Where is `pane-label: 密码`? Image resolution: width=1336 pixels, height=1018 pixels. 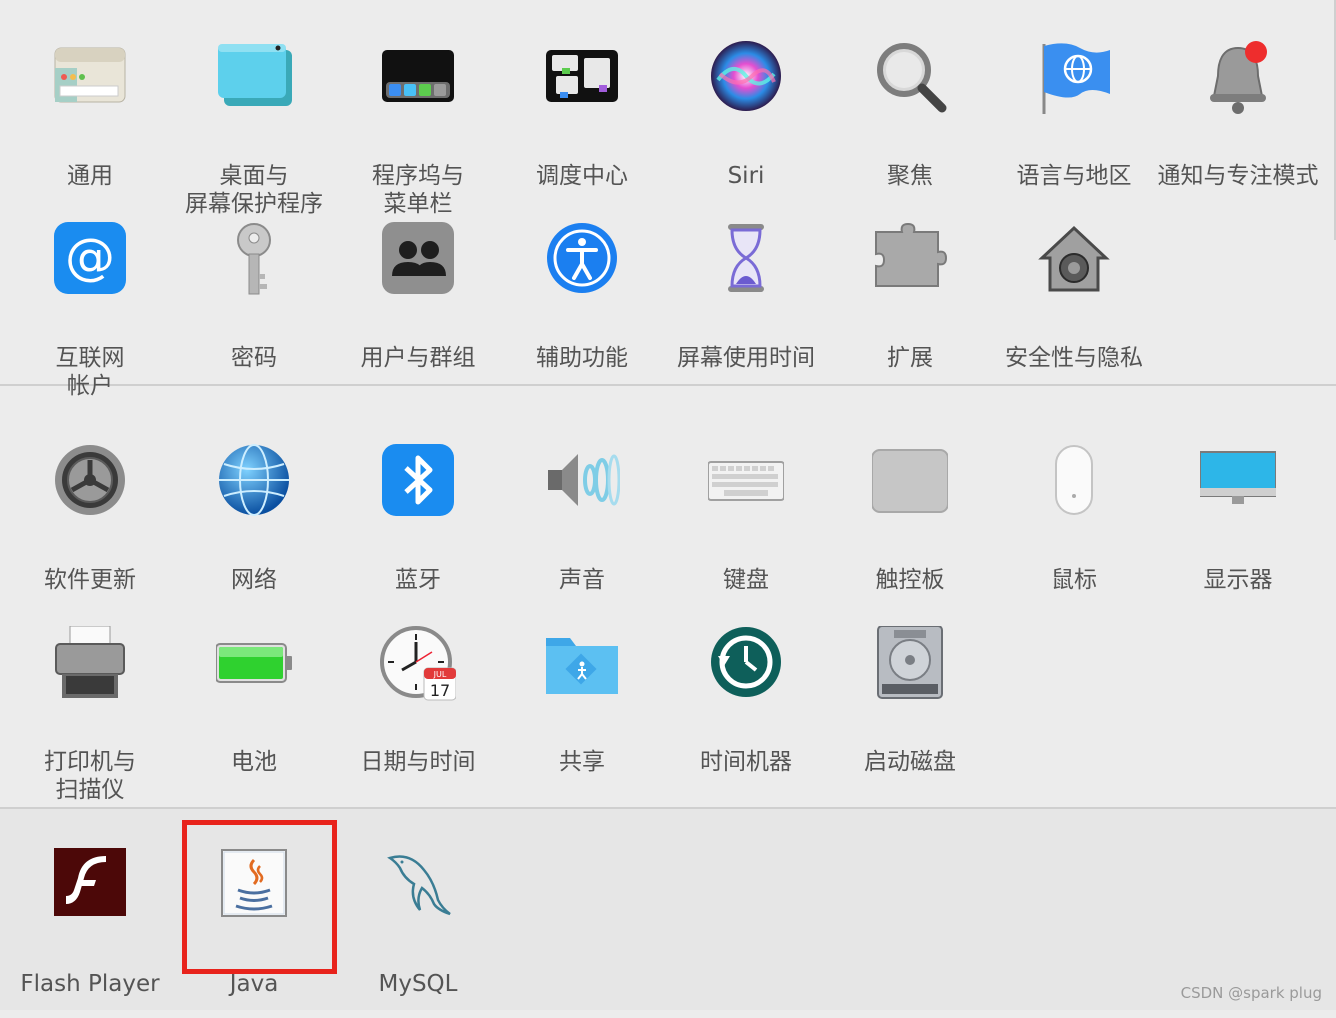
pane-label: 密码 is located at coordinates (254, 358).